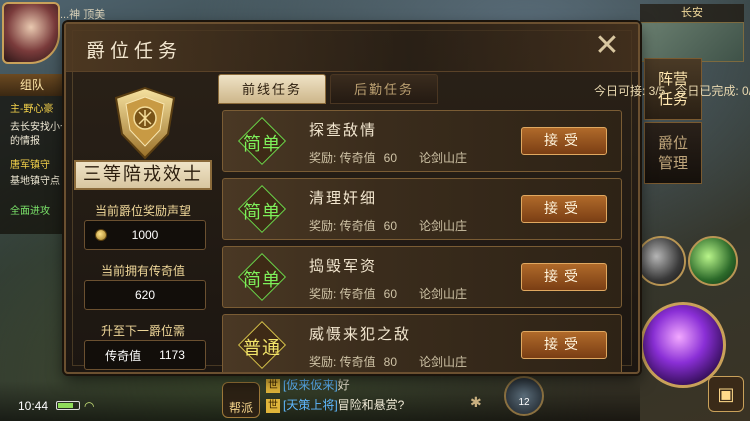  Describe the element at coordinates (343, 385) in the screenshot. I see `chat-text: 好` at that location.